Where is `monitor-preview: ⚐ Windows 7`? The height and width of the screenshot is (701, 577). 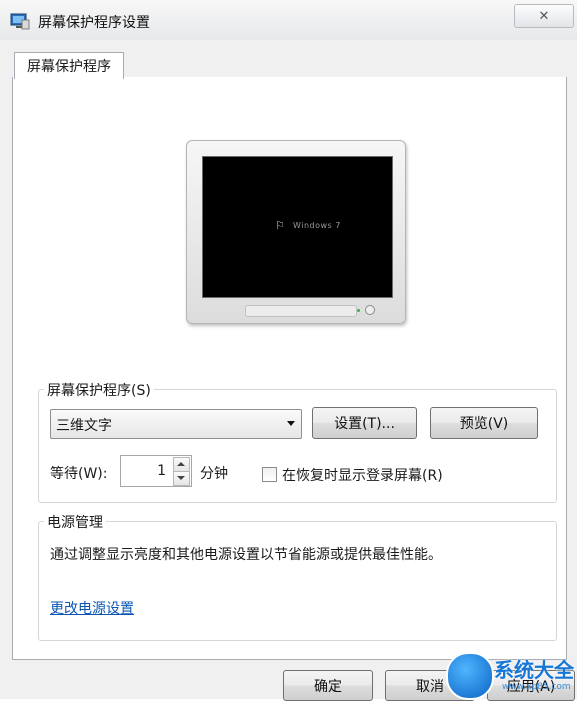 monitor-preview: ⚐ Windows 7 is located at coordinates (297, 233).